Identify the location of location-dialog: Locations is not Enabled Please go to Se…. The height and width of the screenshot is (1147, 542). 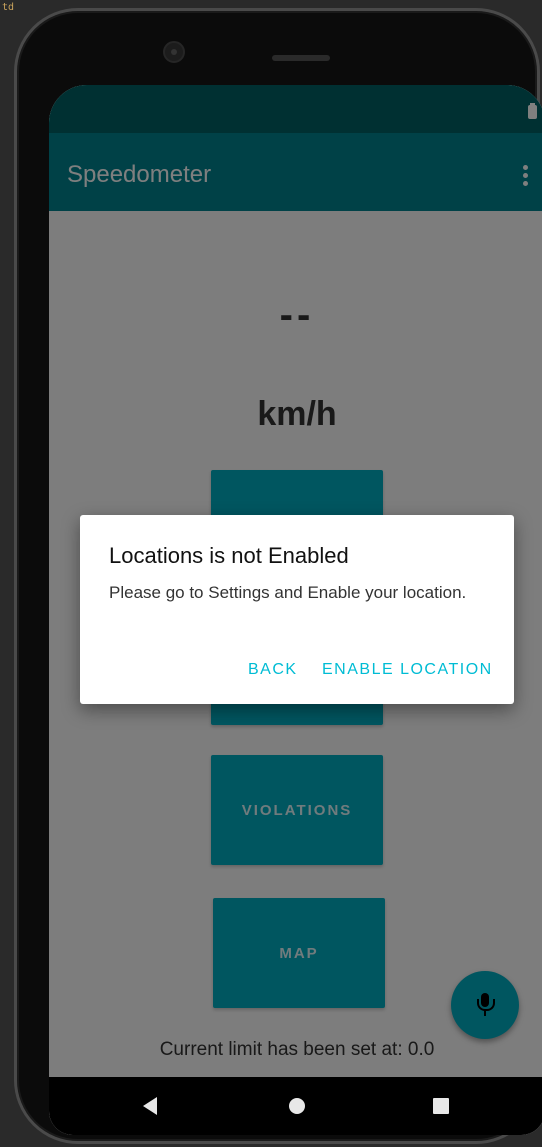
(297, 609).